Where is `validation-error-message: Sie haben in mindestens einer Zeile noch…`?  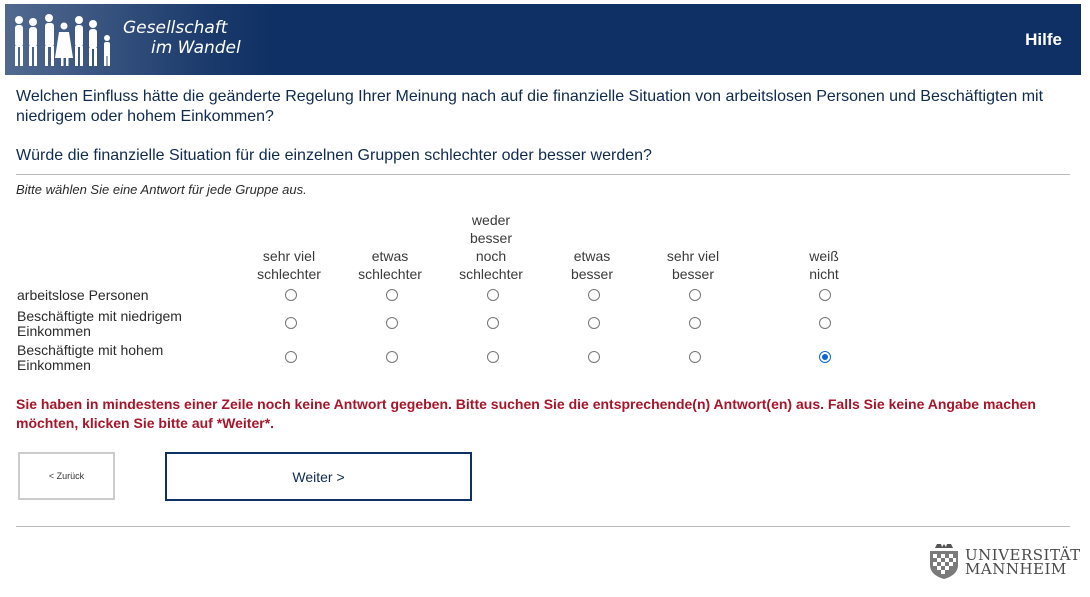 validation-error-message: Sie haben in mindestens einer Zeile noch… is located at coordinates (526, 413).